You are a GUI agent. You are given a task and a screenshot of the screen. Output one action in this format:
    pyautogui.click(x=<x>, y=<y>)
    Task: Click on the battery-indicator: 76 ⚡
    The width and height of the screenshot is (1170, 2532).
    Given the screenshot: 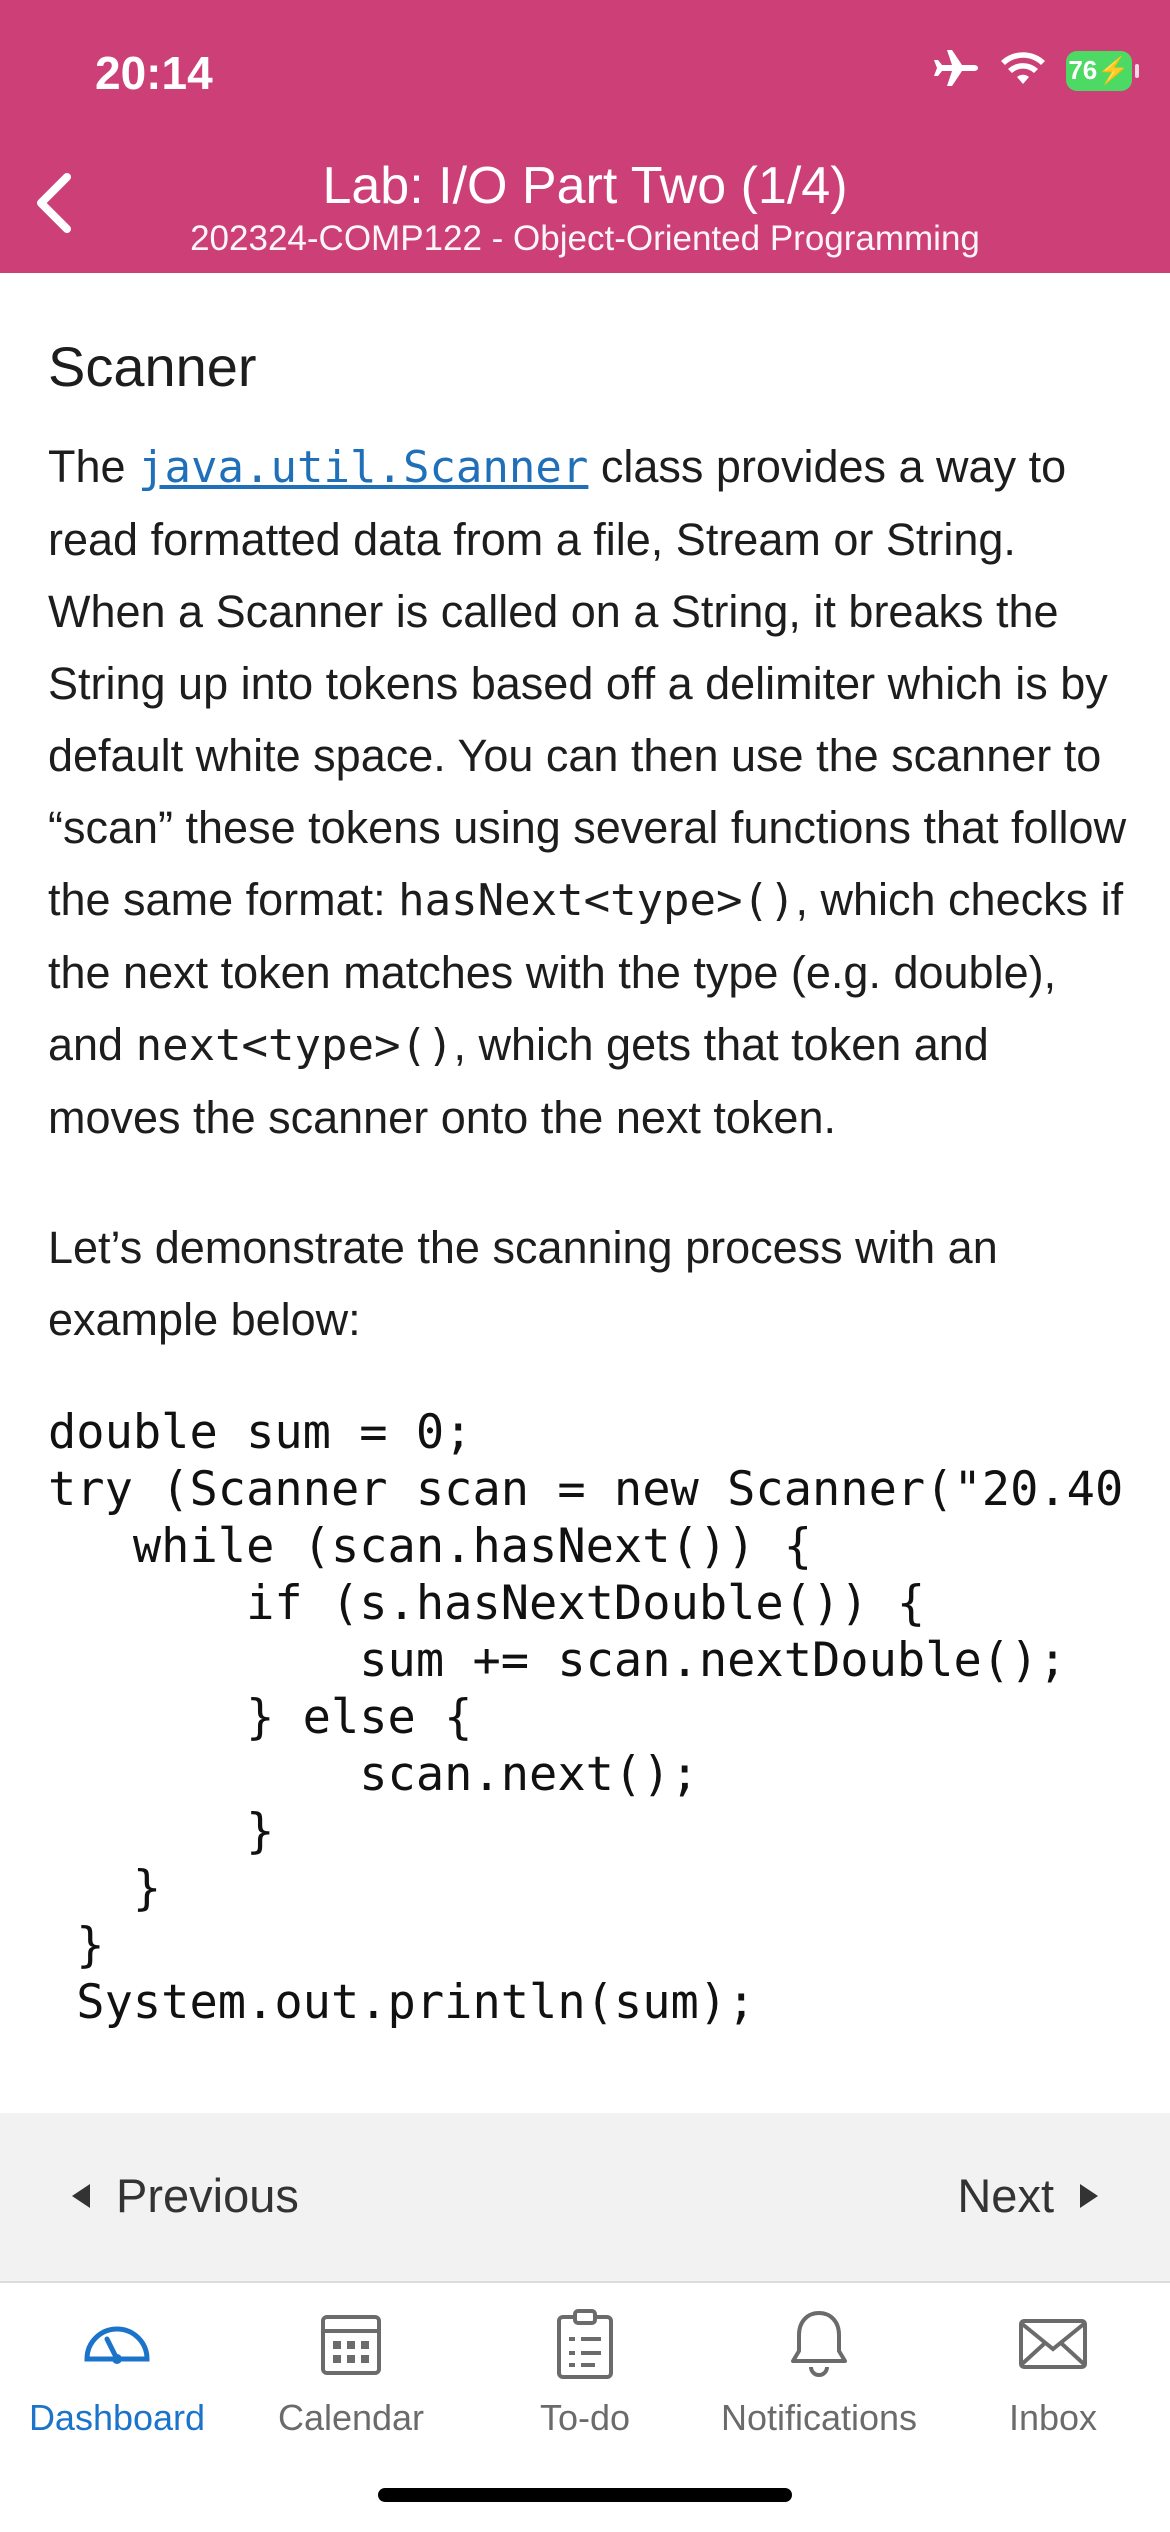 What is the action you would take?
    pyautogui.click(x=1102, y=70)
    